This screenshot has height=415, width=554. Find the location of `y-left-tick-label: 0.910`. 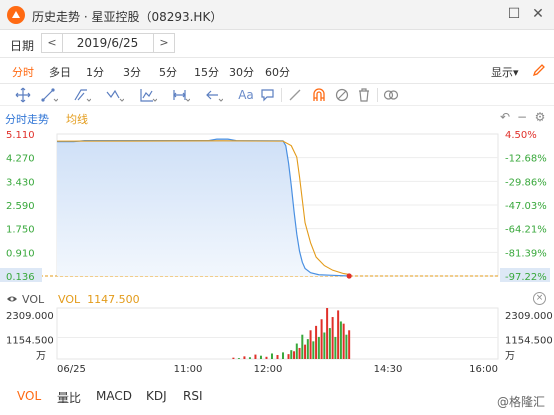

y-left-tick-label: 0.910 is located at coordinates (20, 253).